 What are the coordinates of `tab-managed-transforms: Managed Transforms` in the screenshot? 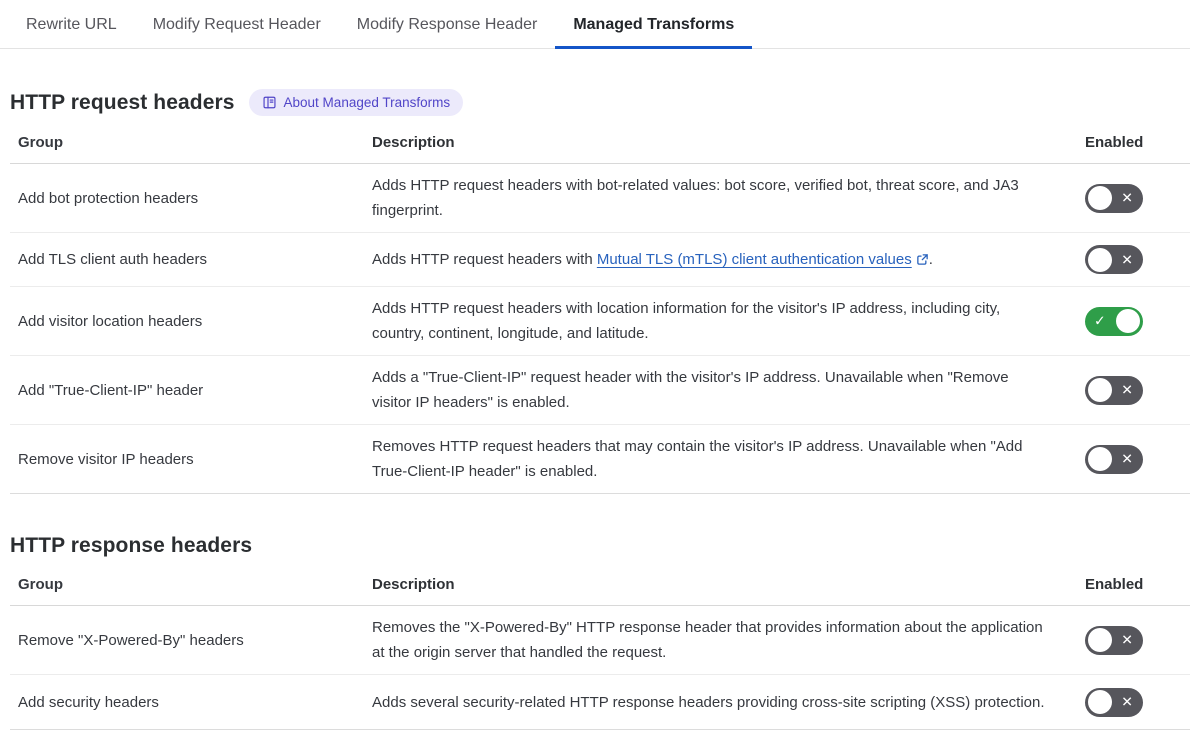 It's located at (654, 24).